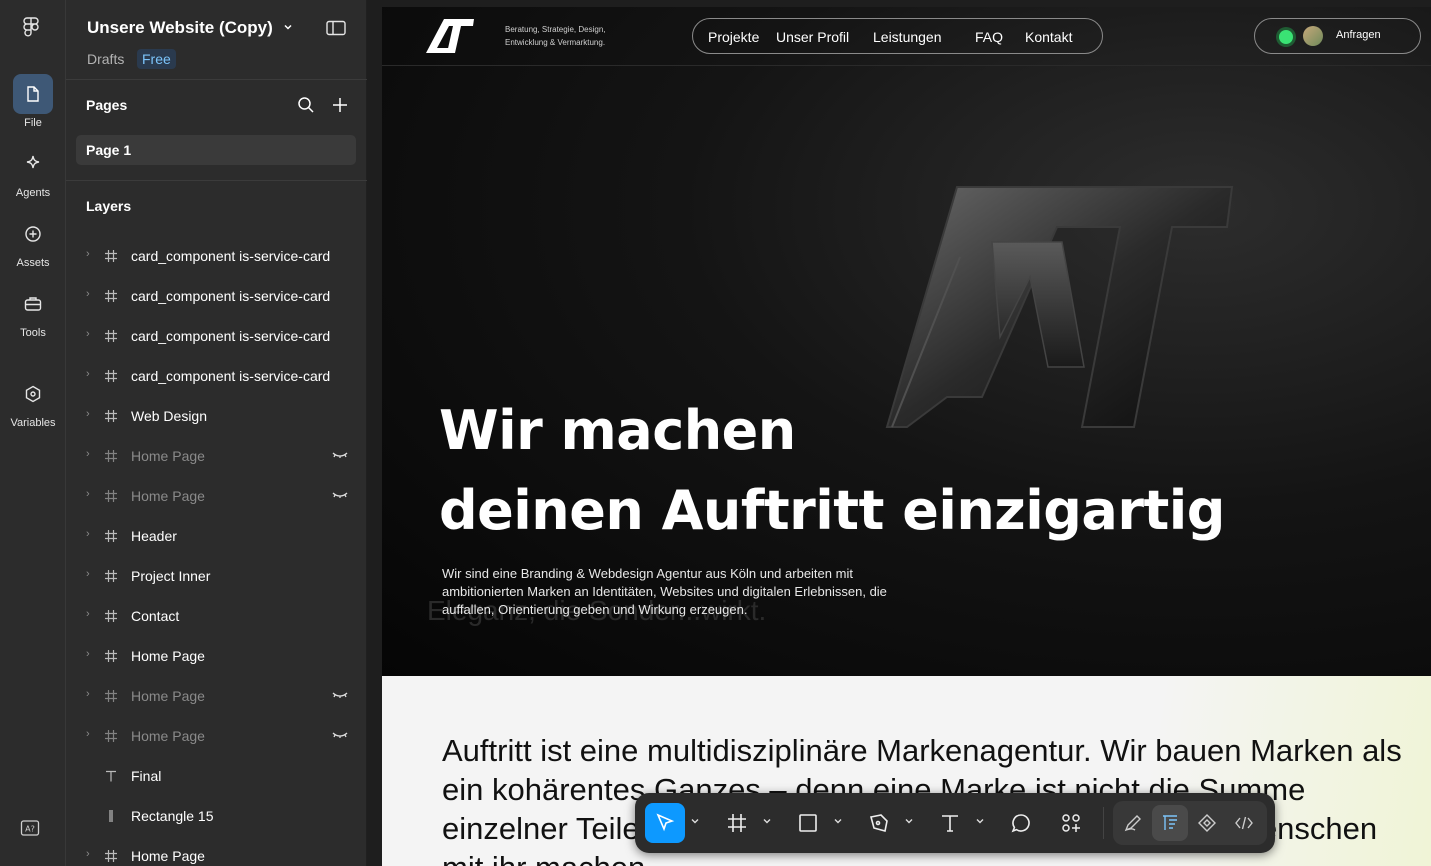 This screenshot has width=1431, height=866. Describe the element at coordinates (33, 241) in the screenshot. I see `rail-item-assets: Assets` at that location.